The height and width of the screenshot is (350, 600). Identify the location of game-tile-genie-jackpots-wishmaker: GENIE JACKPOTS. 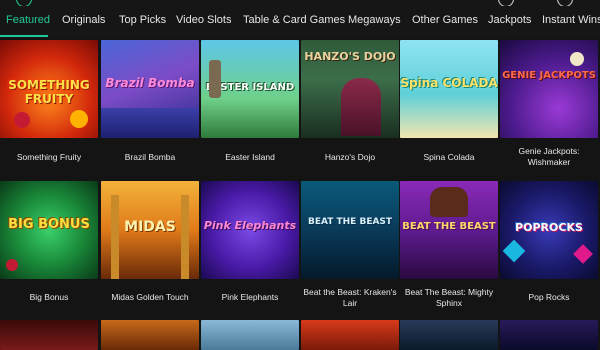
(549, 89).